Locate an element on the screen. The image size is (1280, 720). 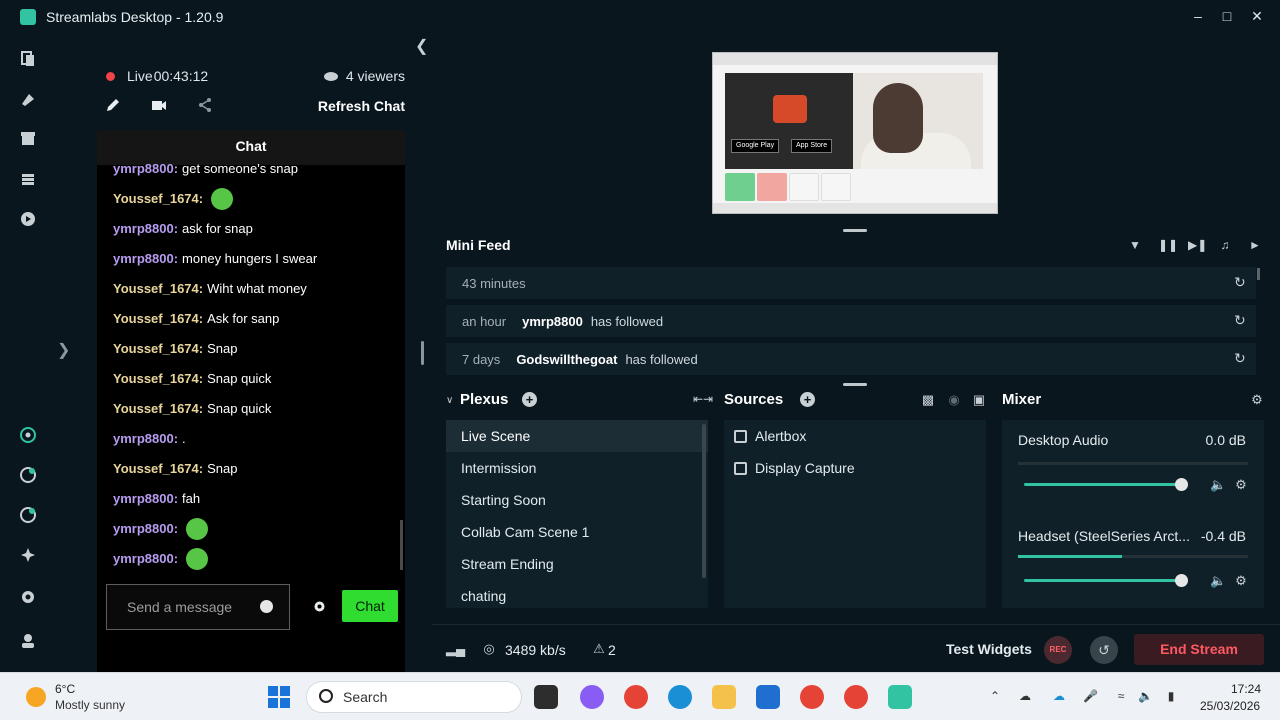
source-display-icon: ▩ is located at coordinates (928, 400).